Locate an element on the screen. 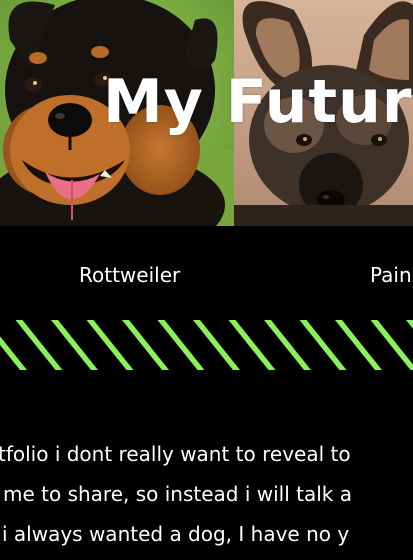  caption-rottweiler: Rottweiler is located at coordinates (130, 275).